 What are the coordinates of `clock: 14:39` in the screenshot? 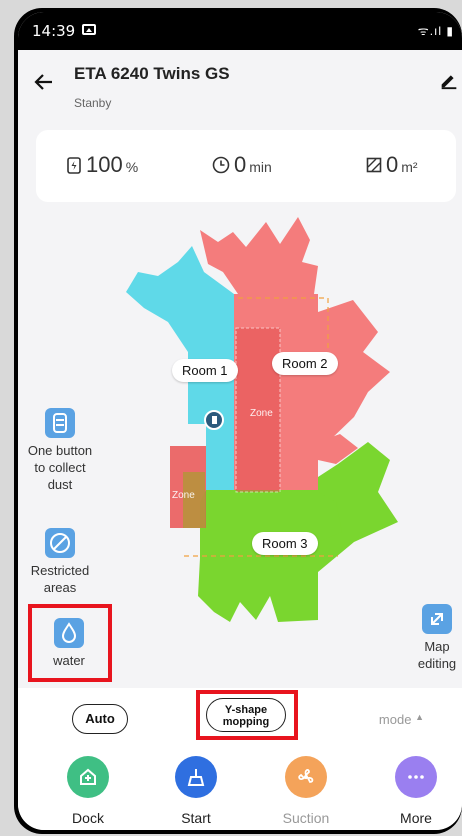 It's located at (54, 31).